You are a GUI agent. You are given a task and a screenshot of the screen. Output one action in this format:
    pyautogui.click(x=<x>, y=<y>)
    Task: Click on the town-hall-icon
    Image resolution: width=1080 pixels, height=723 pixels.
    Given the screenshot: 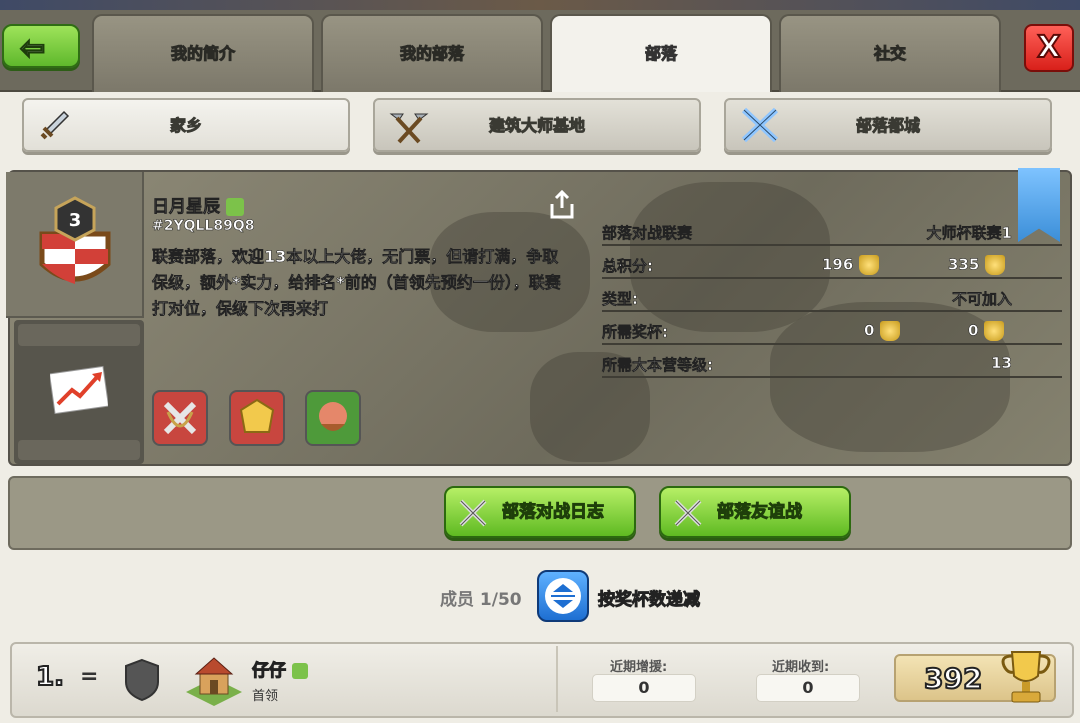 What is the action you would take?
    pyautogui.click(x=214, y=681)
    